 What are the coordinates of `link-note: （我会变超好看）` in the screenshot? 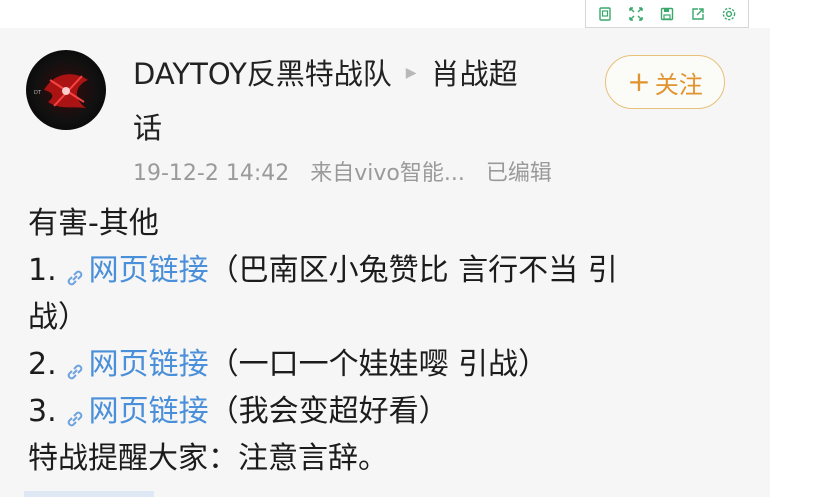 It's located at (328, 411).